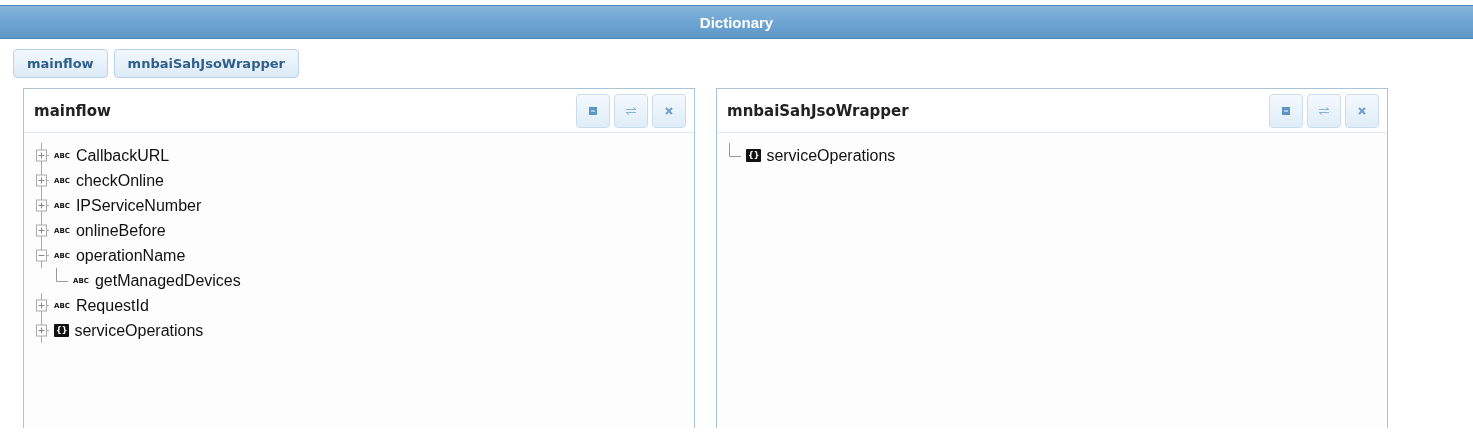 The width and height of the screenshot is (1473, 436). Describe the element at coordinates (818, 110) in the screenshot. I see `panel-title: mnbaiSahJsoWrapper` at that location.